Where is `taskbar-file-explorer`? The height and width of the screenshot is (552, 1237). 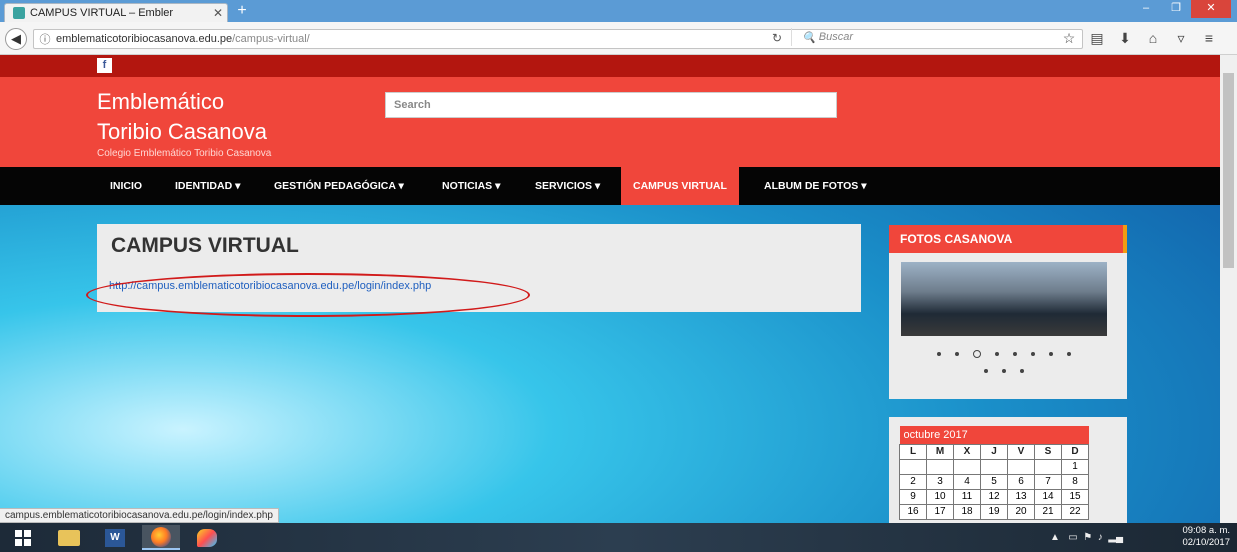
taskbar-file-explorer is located at coordinates (69, 537).